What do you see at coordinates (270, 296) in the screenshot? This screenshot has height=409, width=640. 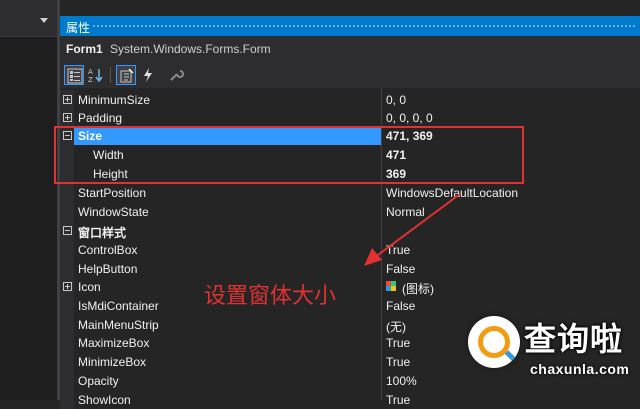 I see `annotation-text: 设置窗体大小` at bounding box center [270, 296].